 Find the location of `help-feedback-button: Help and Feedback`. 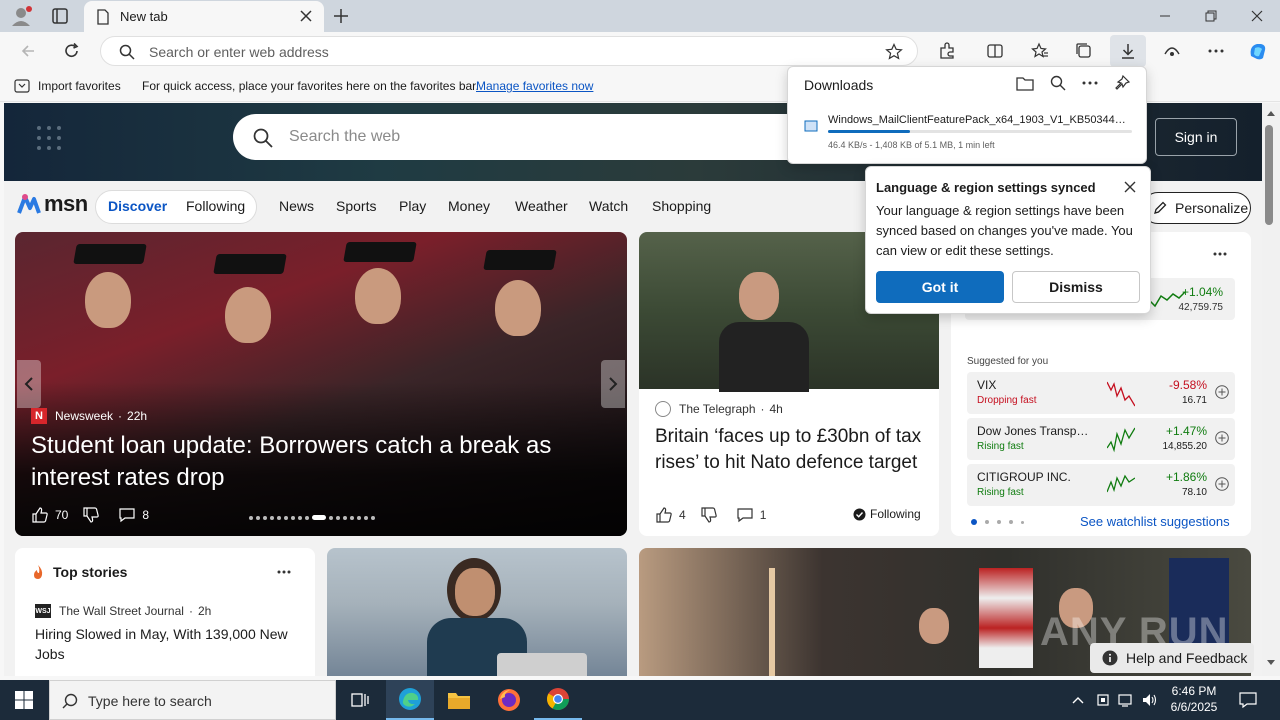

help-feedback-button: Help and Feedback is located at coordinates (1172, 658).